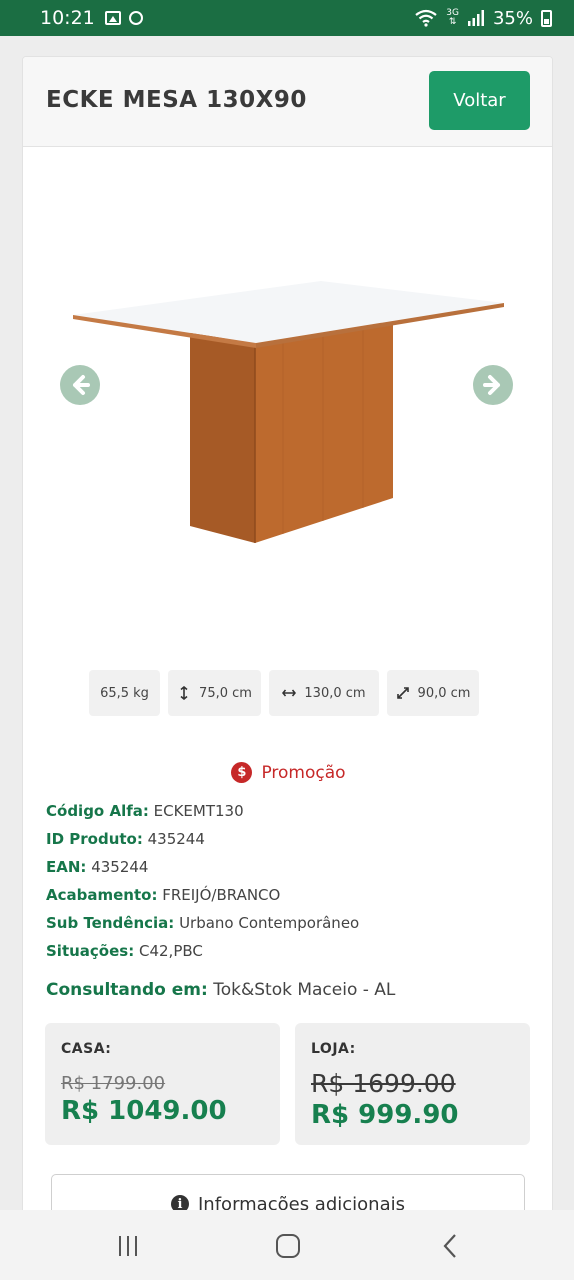  What do you see at coordinates (214, 693) in the screenshot?
I see `height-chip: 75,0 cm` at bounding box center [214, 693].